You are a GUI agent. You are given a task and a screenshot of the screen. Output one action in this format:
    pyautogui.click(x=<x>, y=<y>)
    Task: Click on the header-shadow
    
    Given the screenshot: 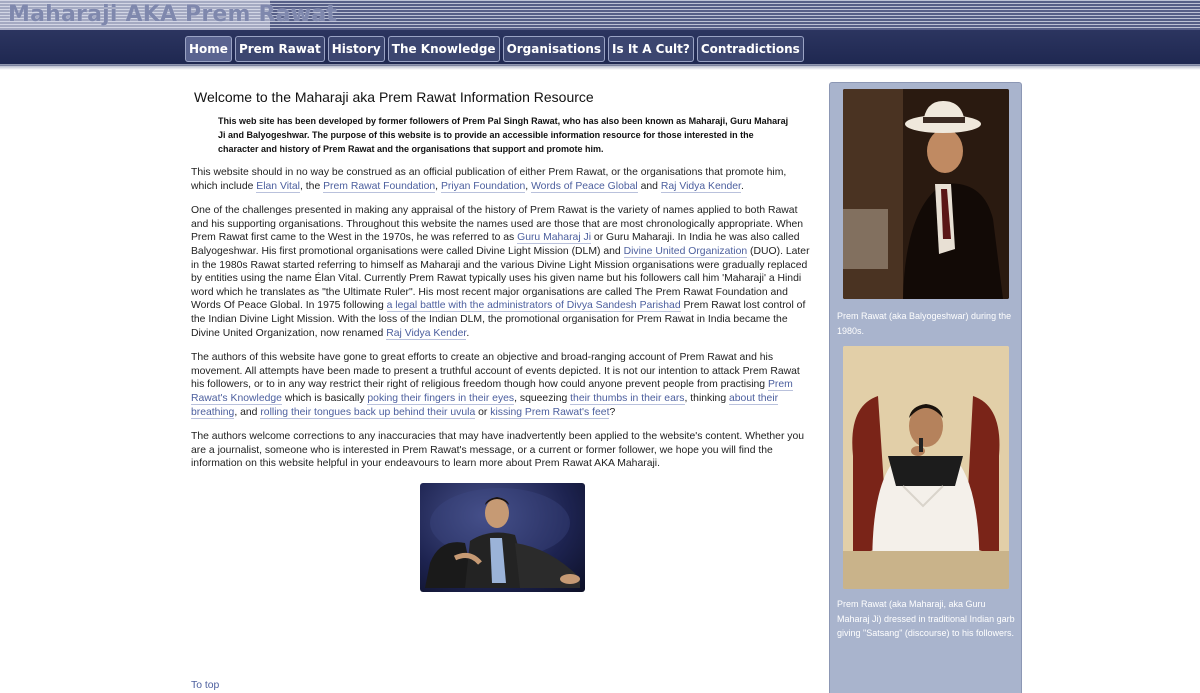 What is the action you would take?
    pyautogui.click(x=600, y=67)
    